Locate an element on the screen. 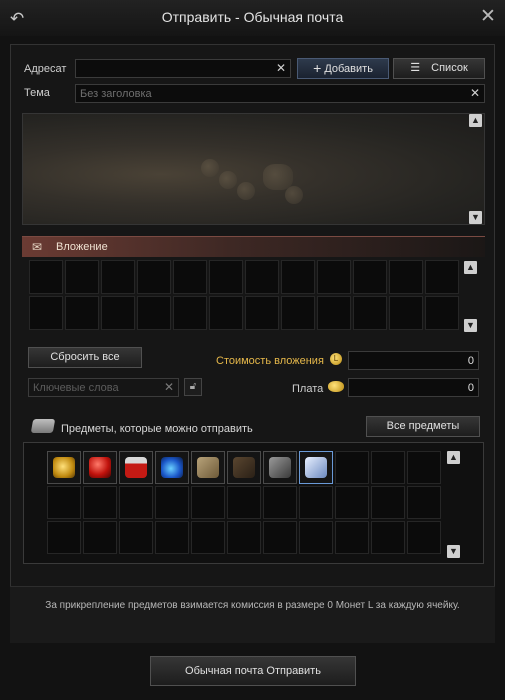 The image size is (505, 700). gold-coins-icon is located at coordinates (64, 467).